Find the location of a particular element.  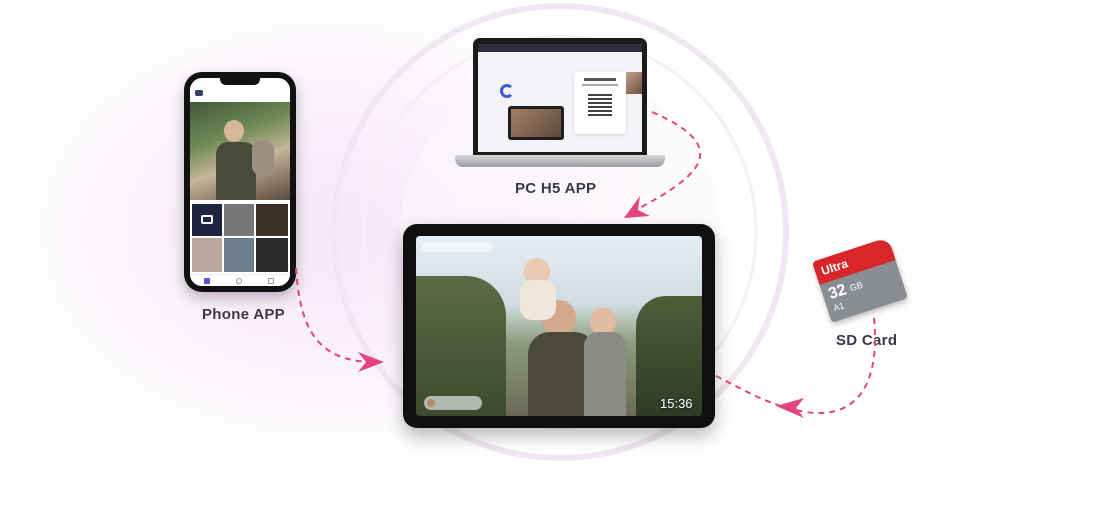

arrow-head-pc is located at coordinates (637, 207).